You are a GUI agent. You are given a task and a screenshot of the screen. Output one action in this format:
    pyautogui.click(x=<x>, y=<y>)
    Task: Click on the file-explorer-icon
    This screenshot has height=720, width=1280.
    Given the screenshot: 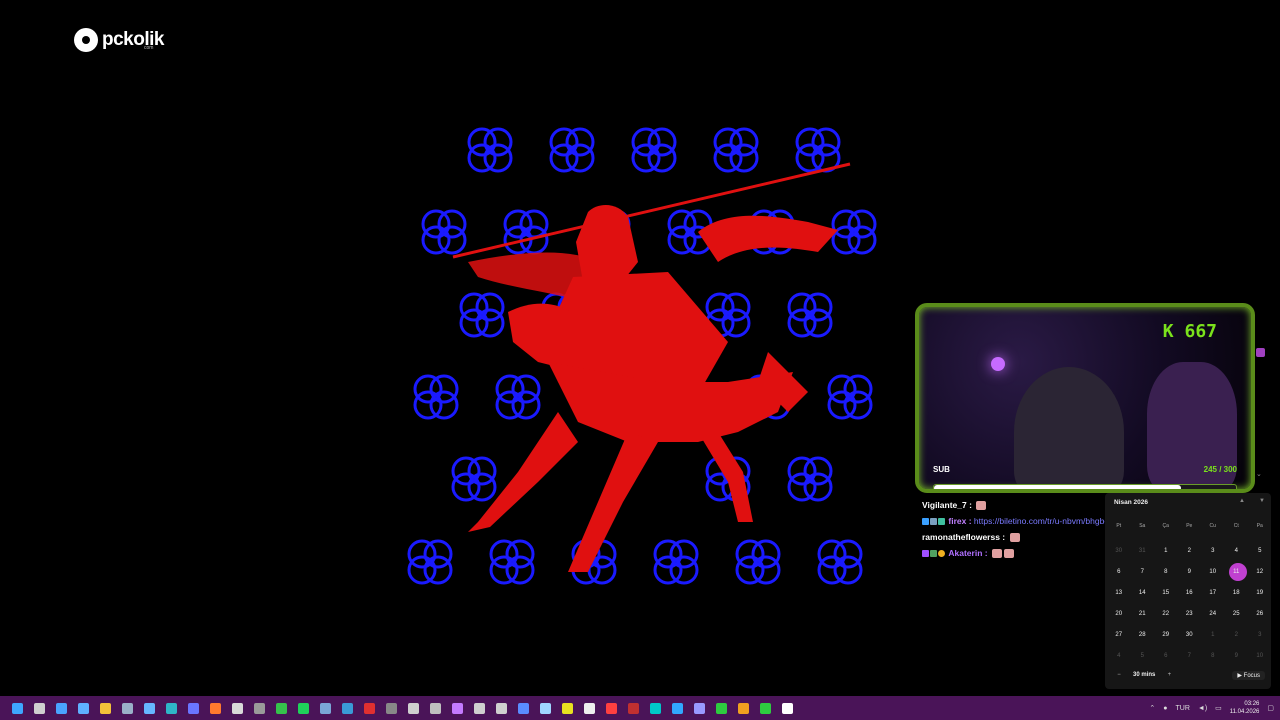 What is the action you would take?
    pyautogui.click(x=105, y=708)
    